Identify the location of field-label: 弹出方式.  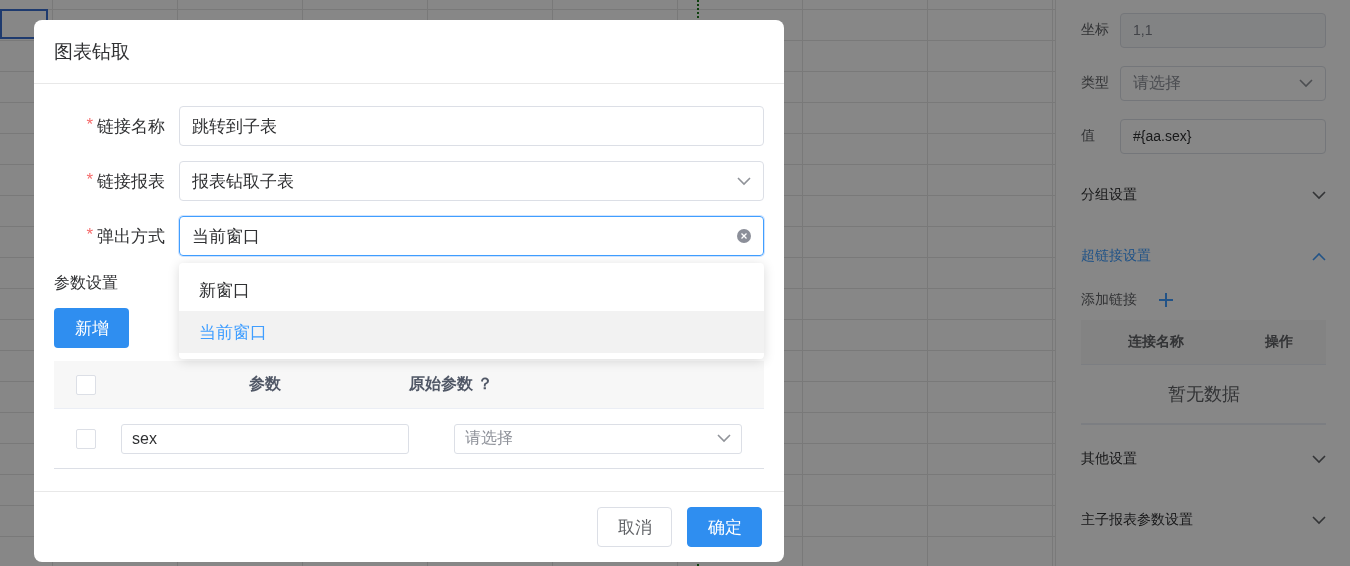
(131, 236).